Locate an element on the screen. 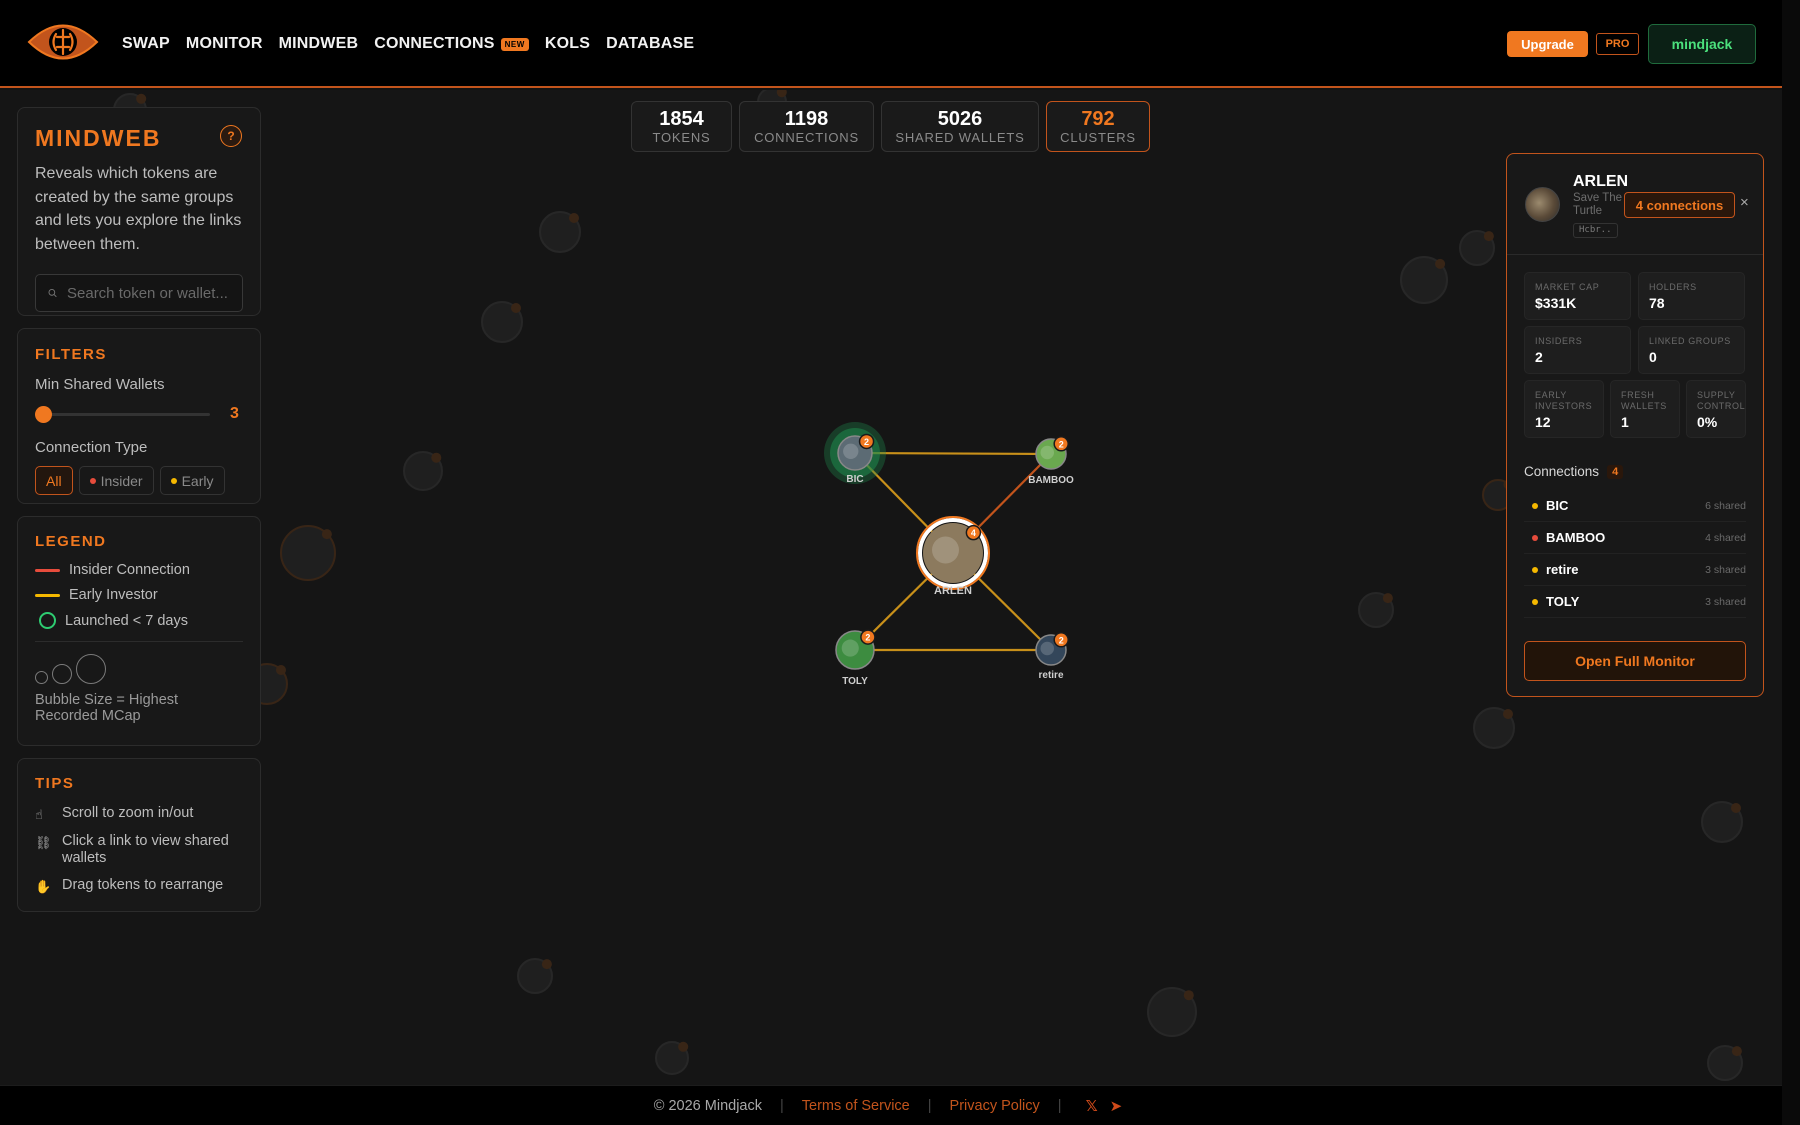 The image size is (1800, 1125). legend-launched-label: Launched < 7 days is located at coordinates (126, 620).